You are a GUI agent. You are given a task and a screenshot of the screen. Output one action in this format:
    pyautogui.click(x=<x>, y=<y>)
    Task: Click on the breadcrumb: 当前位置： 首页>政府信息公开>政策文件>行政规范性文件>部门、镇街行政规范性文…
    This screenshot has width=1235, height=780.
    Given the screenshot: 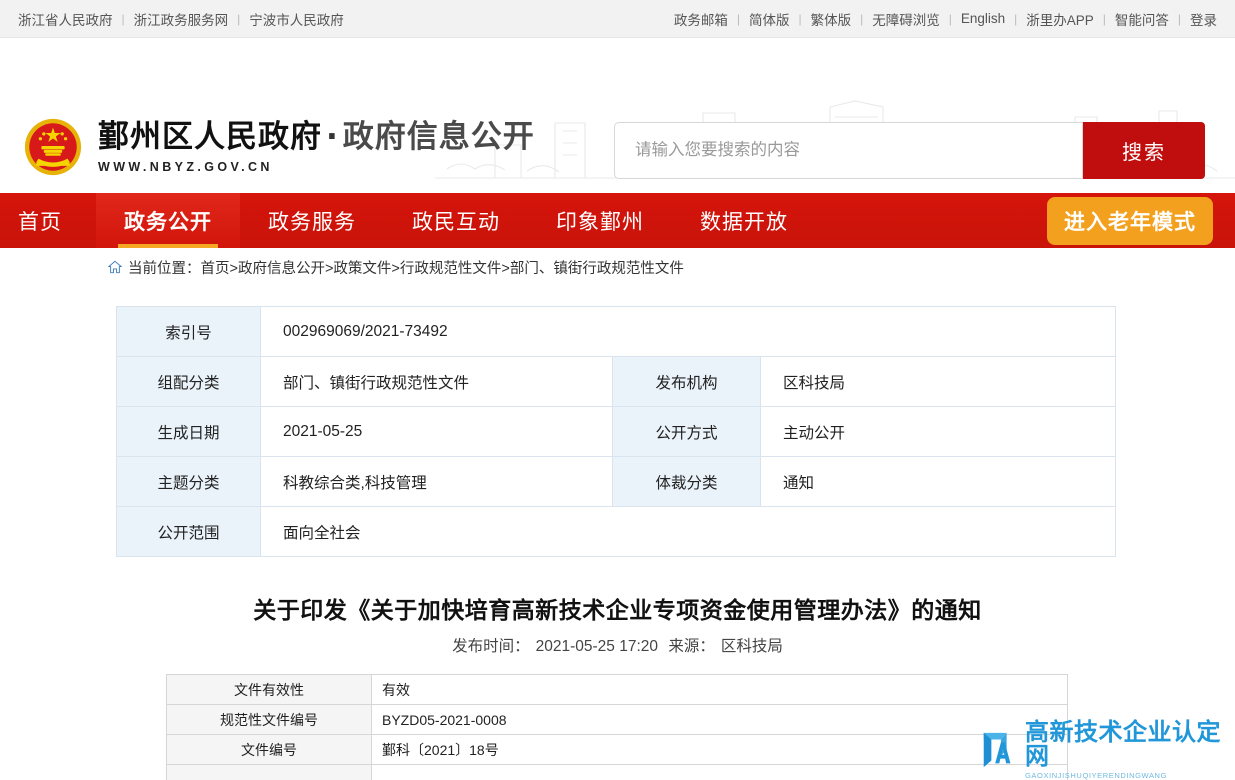 What is the action you would take?
    pyautogui.click(x=617, y=267)
    